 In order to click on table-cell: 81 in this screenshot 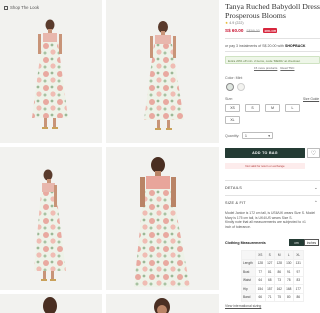, I will do `click(269, 272)`.